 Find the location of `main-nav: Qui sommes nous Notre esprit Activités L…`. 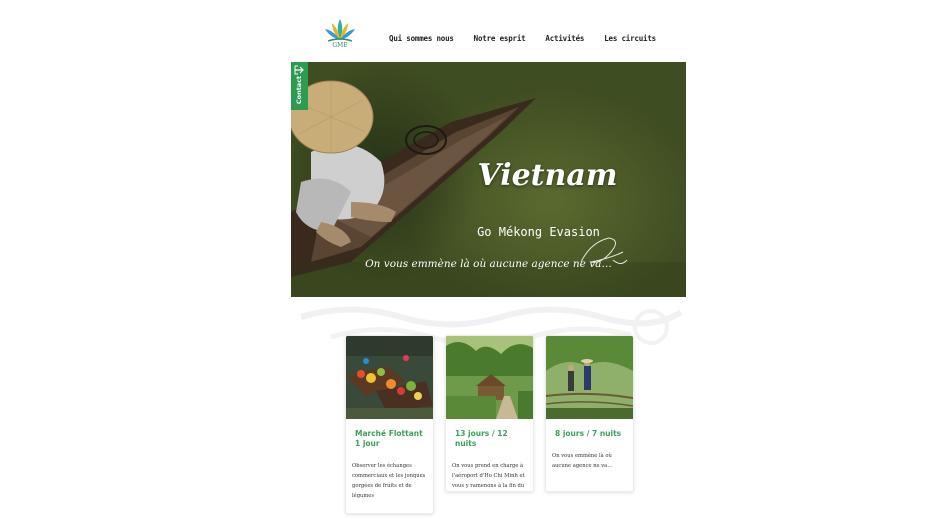

main-nav: Qui sommes nous Notre esprit Activités L… is located at coordinates (522, 38).